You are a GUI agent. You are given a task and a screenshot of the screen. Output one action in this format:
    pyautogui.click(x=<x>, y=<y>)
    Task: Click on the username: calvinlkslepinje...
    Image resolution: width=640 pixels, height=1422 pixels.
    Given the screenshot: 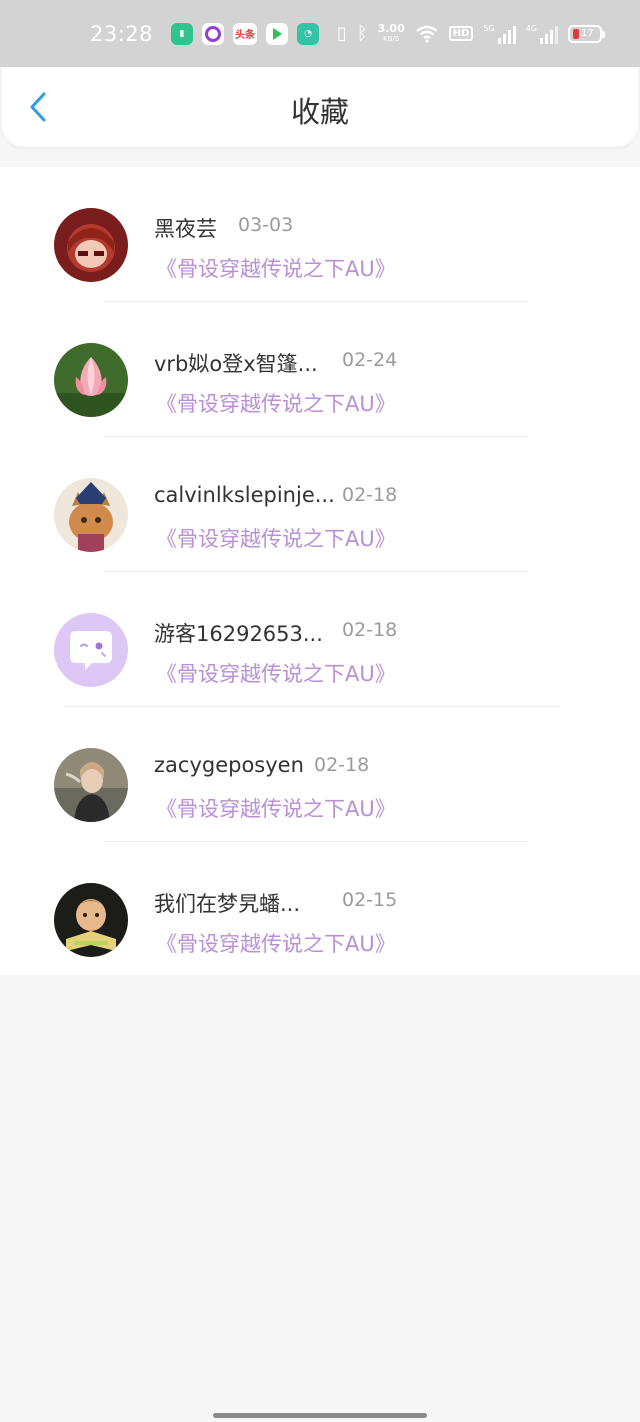 What is the action you would take?
    pyautogui.click(x=244, y=495)
    